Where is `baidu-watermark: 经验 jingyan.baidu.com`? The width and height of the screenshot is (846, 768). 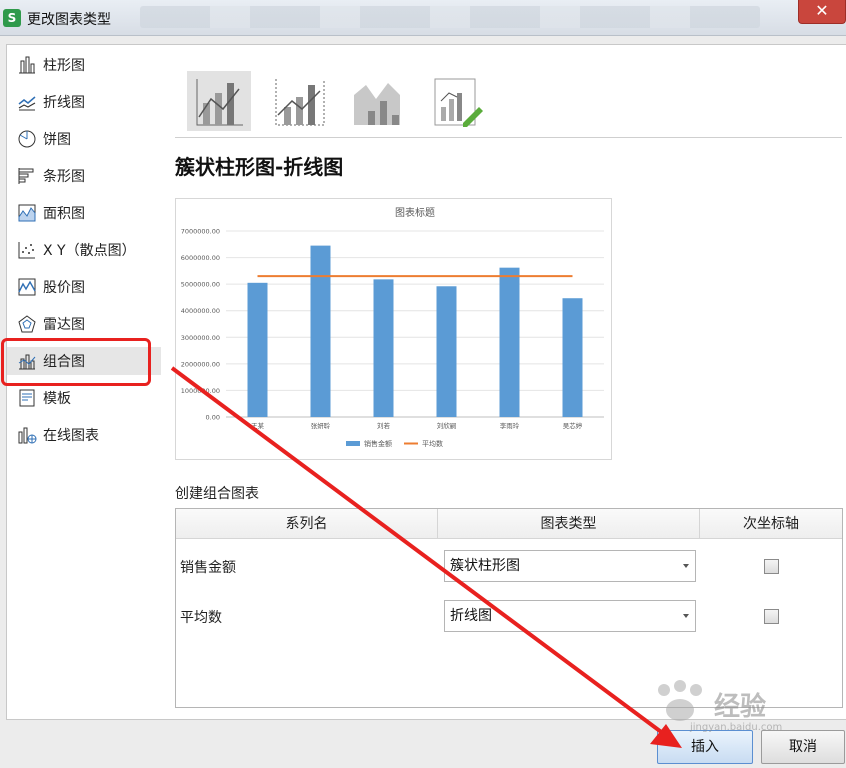
baidu-watermark: 经验 jingyan.baidu.com is located at coordinates (730, 706).